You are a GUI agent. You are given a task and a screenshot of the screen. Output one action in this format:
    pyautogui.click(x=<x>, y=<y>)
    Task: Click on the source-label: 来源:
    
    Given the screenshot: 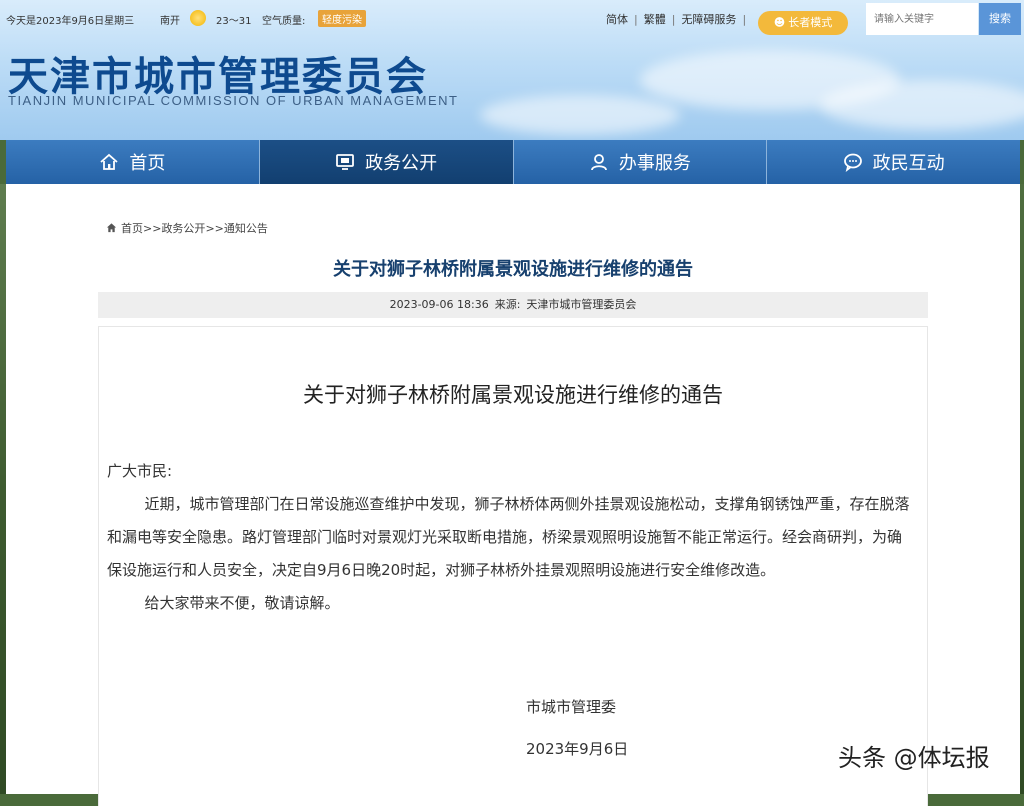 What is the action you would take?
    pyautogui.click(x=507, y=304)
    